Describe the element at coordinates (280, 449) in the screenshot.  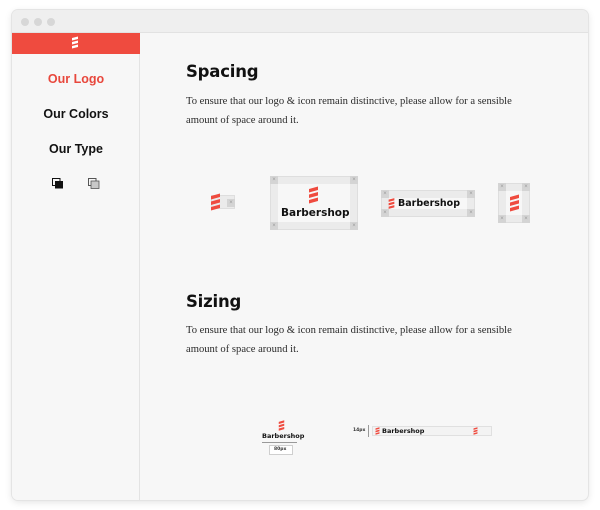
I see `min-width-label: 80px` at that location.